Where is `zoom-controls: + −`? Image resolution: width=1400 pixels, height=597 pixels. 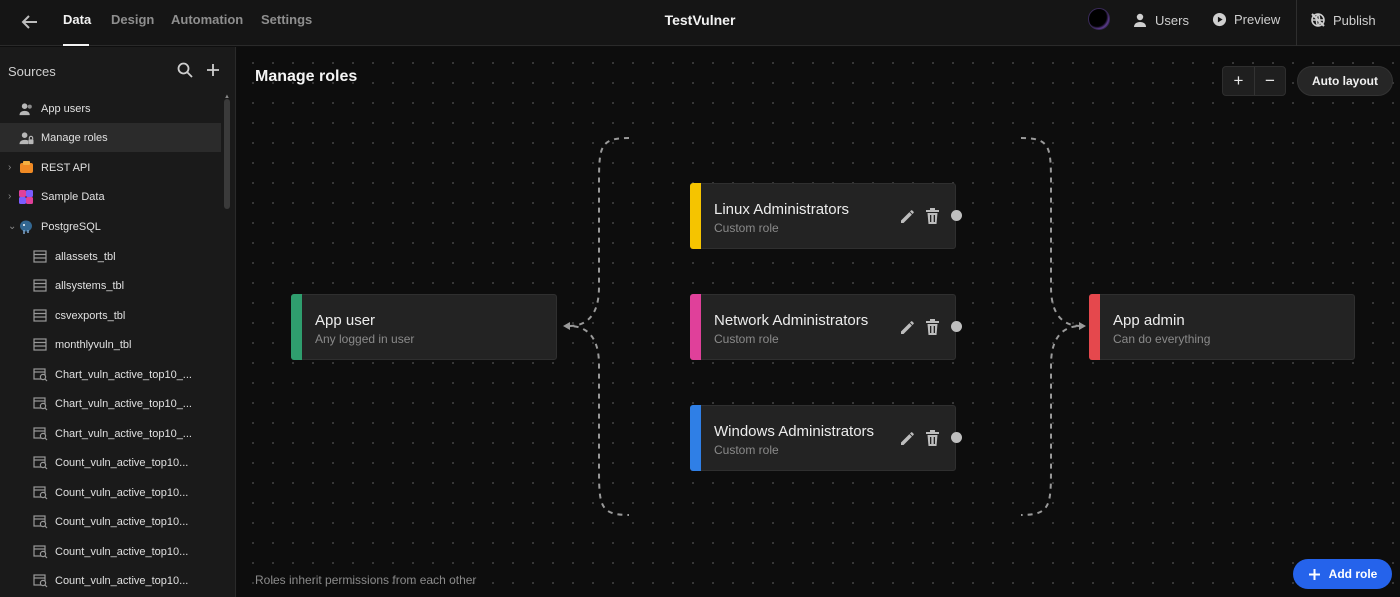
zoom-controls: + − is located at coordinates (1254, 81).